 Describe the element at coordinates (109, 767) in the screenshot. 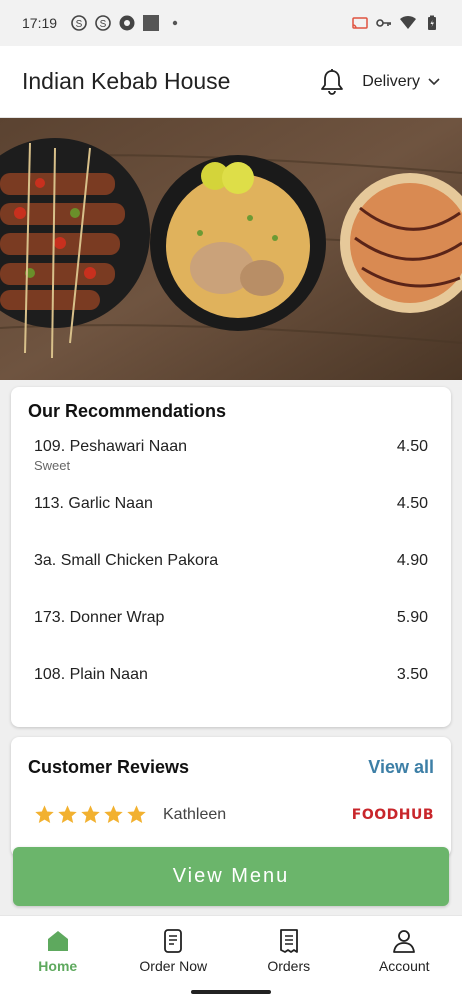

I see `reviews-title: Customer Reviews` at that location.